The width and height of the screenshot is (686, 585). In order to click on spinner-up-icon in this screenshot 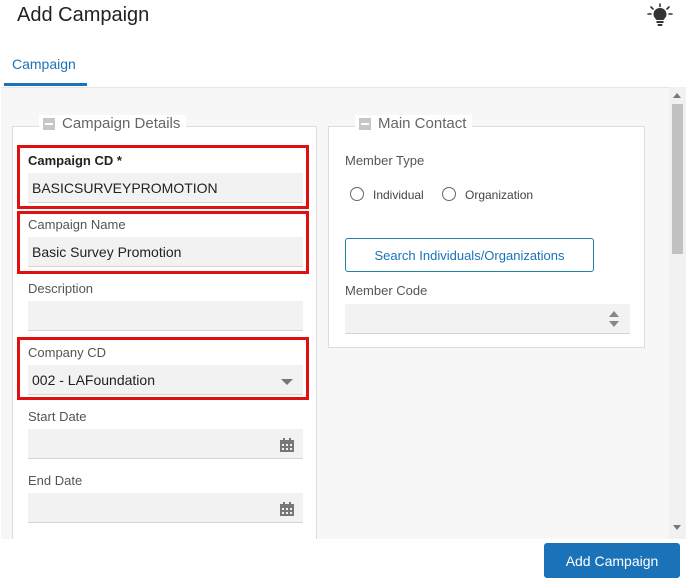, I will do `click(614, 314)`.